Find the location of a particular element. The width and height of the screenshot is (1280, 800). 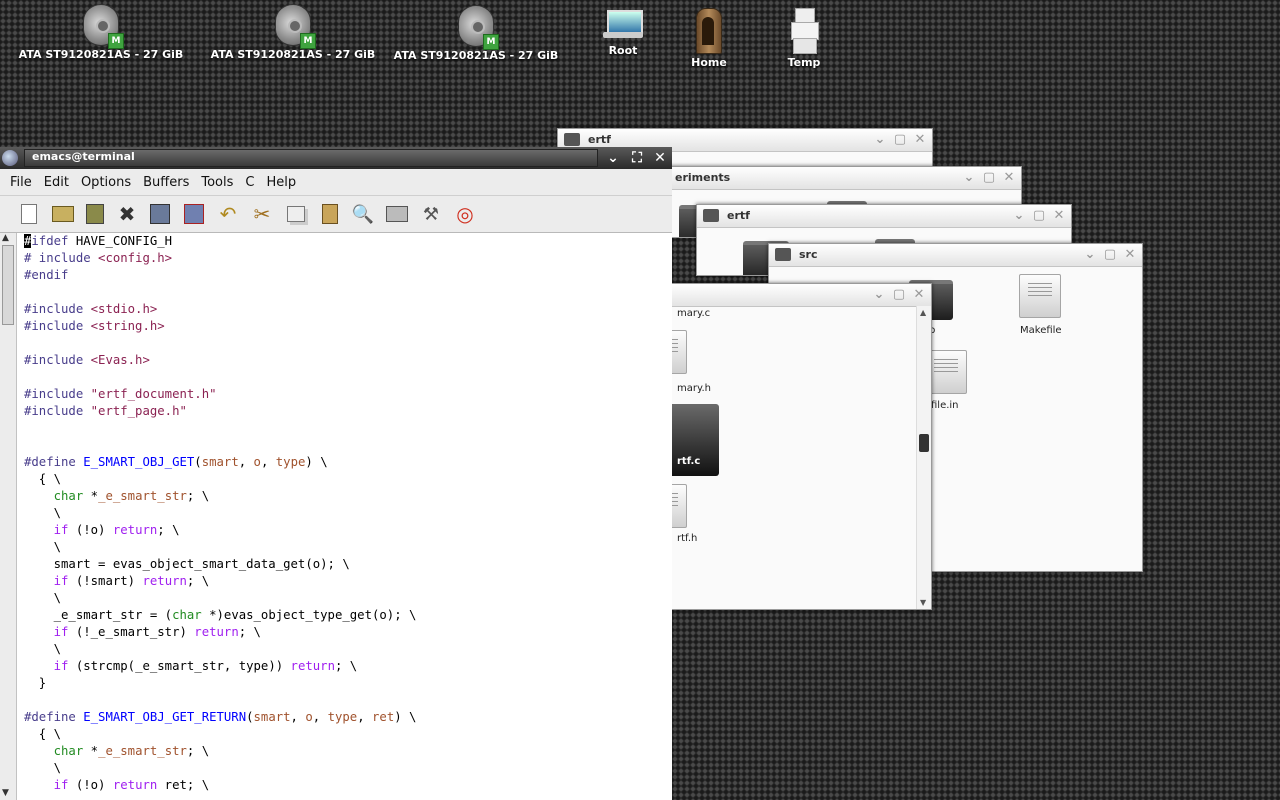

menu-help: Help is located at coordinates (281, 182).